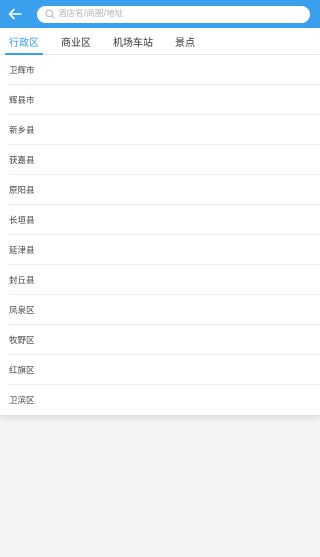 The image size is (320, 557). I want to click on list-item-xinxiang-county: 新乡县, so click(160, 130).